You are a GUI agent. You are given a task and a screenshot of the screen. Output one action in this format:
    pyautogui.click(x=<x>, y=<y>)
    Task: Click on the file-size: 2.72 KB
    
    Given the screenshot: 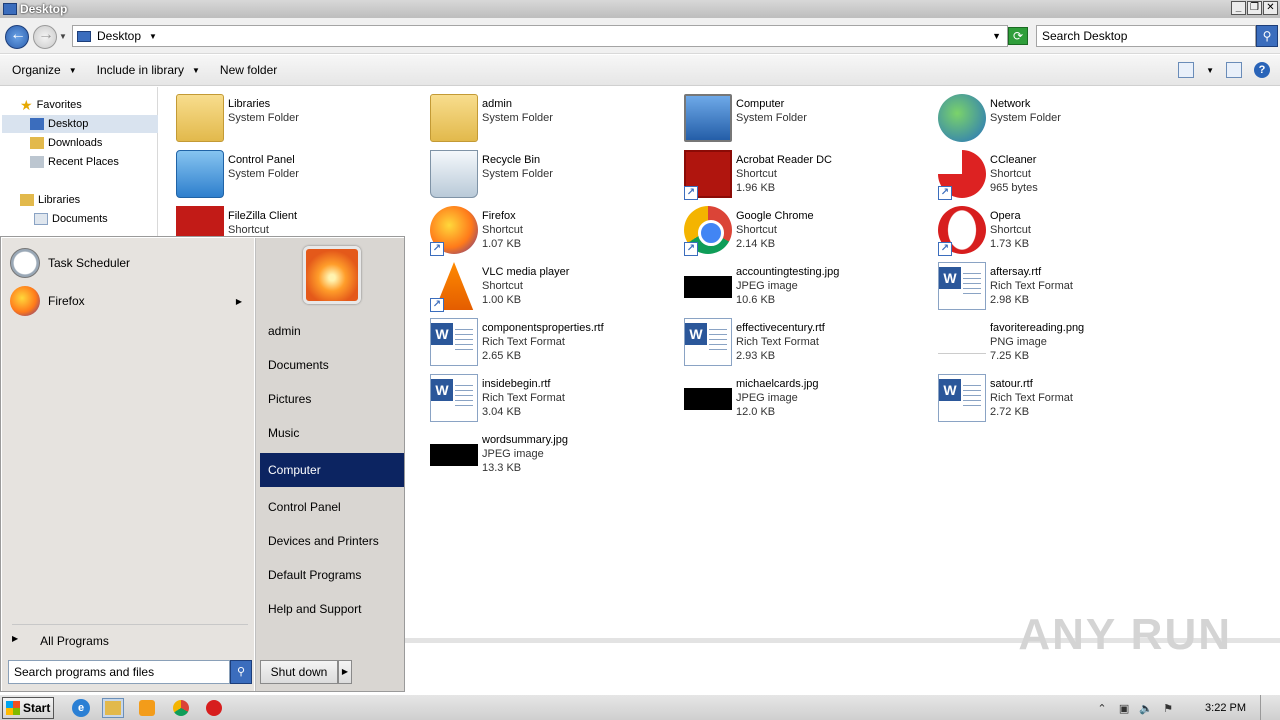 What is the action you would take?
    pyautogui.click(x=1010, y=412)
    